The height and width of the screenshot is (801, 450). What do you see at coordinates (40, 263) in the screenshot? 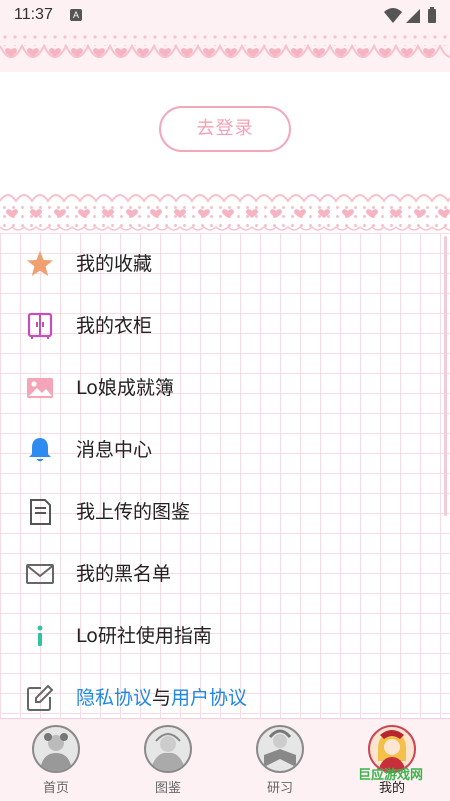
I see `star-icon` at bounding box center [40, 263].